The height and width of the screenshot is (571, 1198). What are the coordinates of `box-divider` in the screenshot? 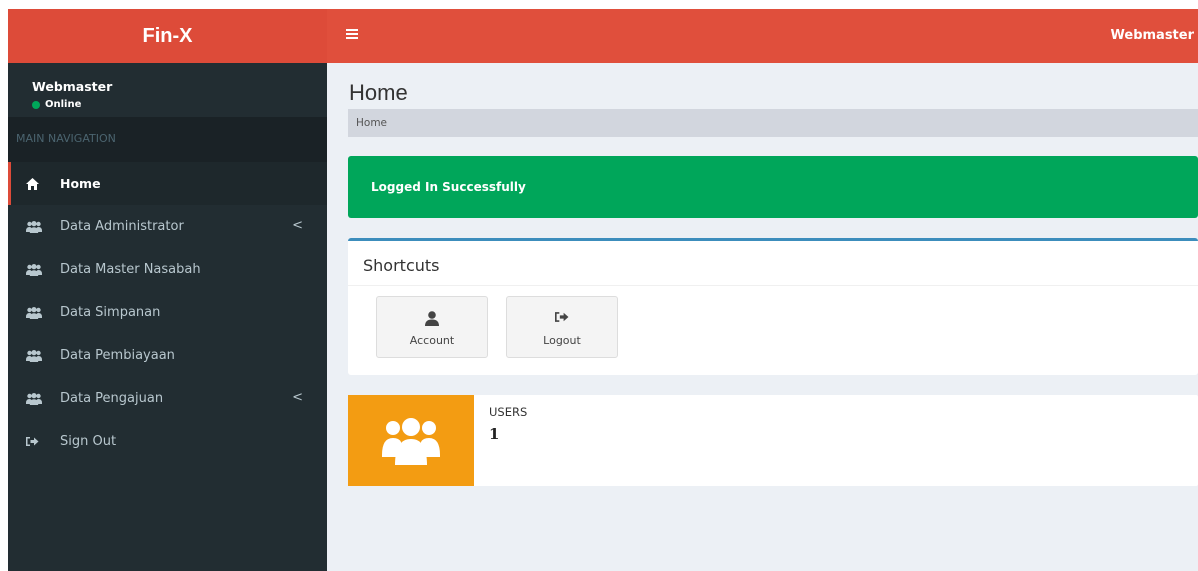 It's located at (773, 285).